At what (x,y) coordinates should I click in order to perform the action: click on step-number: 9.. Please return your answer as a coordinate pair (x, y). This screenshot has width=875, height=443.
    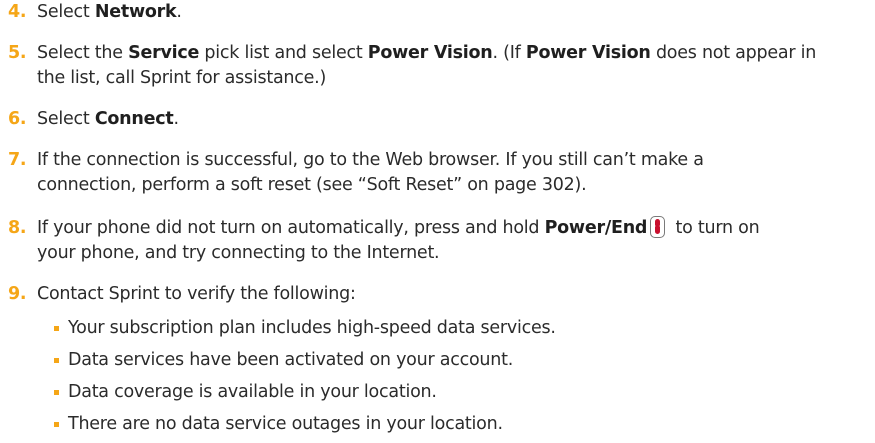
    Looking at the image, I should click on (17, 294).